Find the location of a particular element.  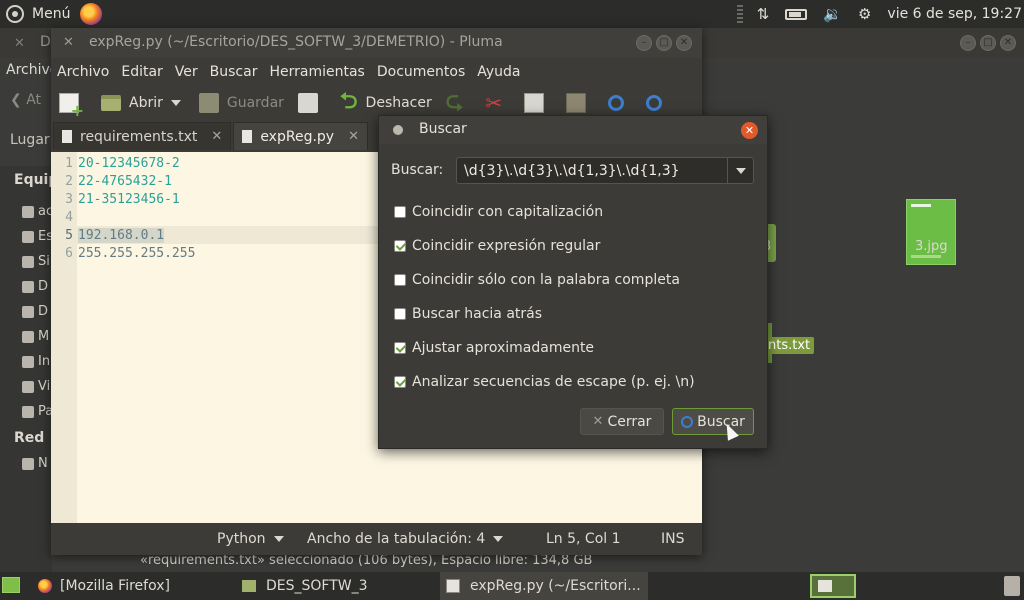

tab-requirements: requirements.txt ✕ is located at coordinates (142, 136).